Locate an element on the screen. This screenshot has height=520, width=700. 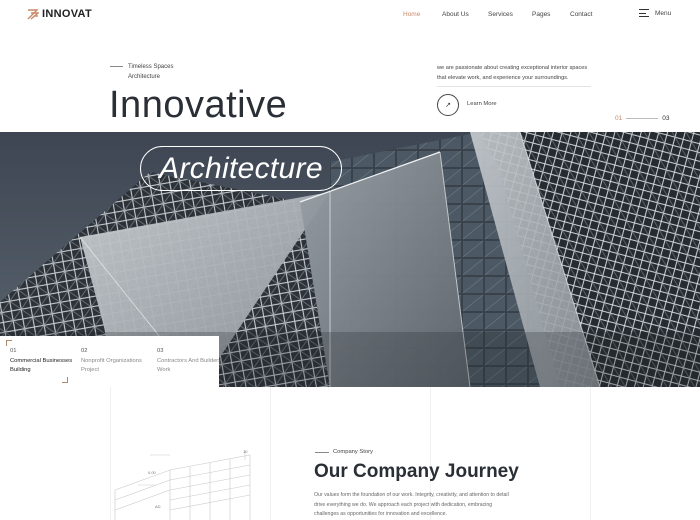
project-title: Contractors And Builders Work is located at coordinates (189, 365).